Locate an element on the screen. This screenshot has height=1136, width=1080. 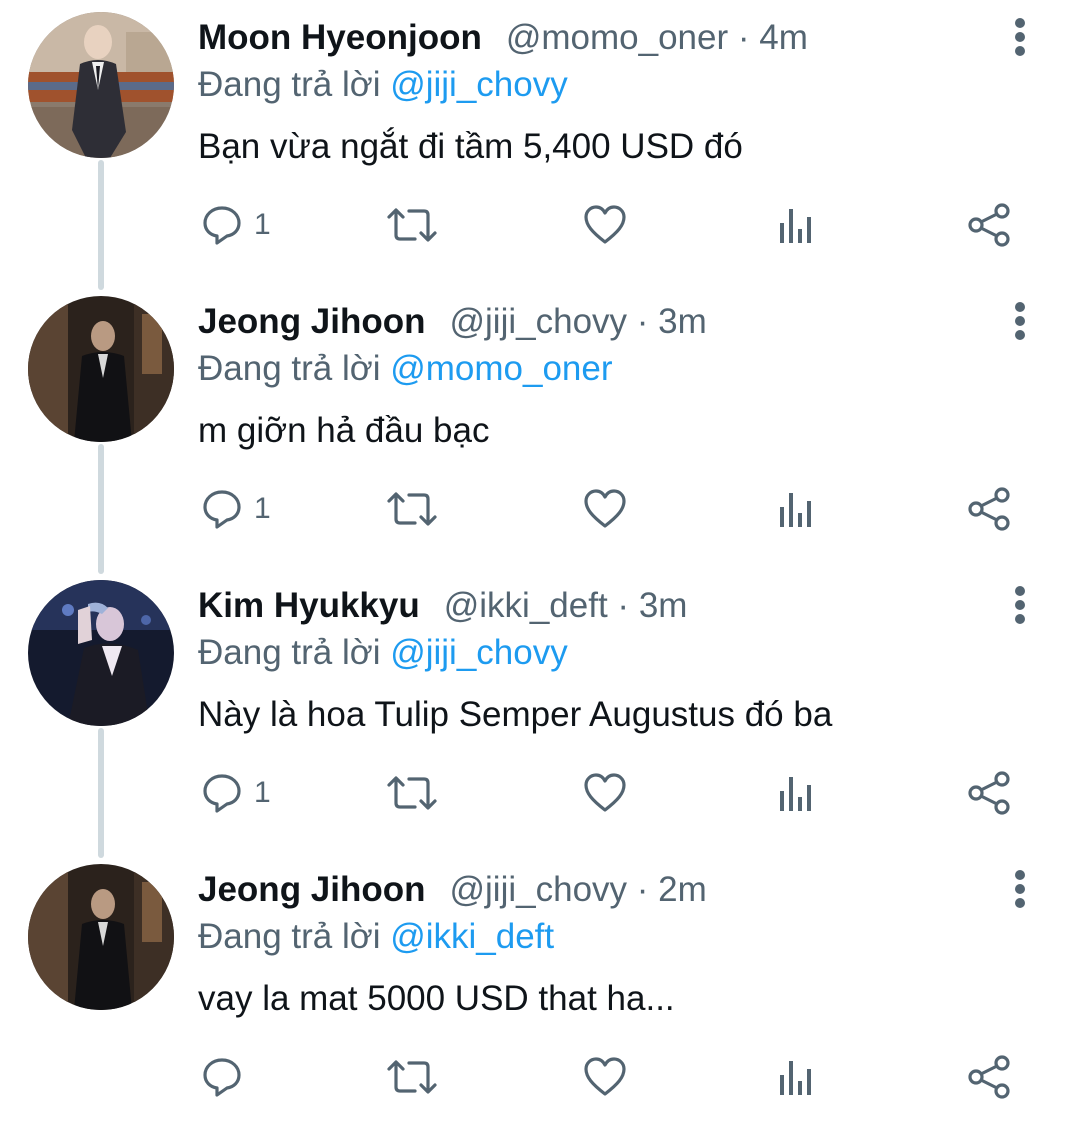
reply-button is located at coordinates (227, 1077).